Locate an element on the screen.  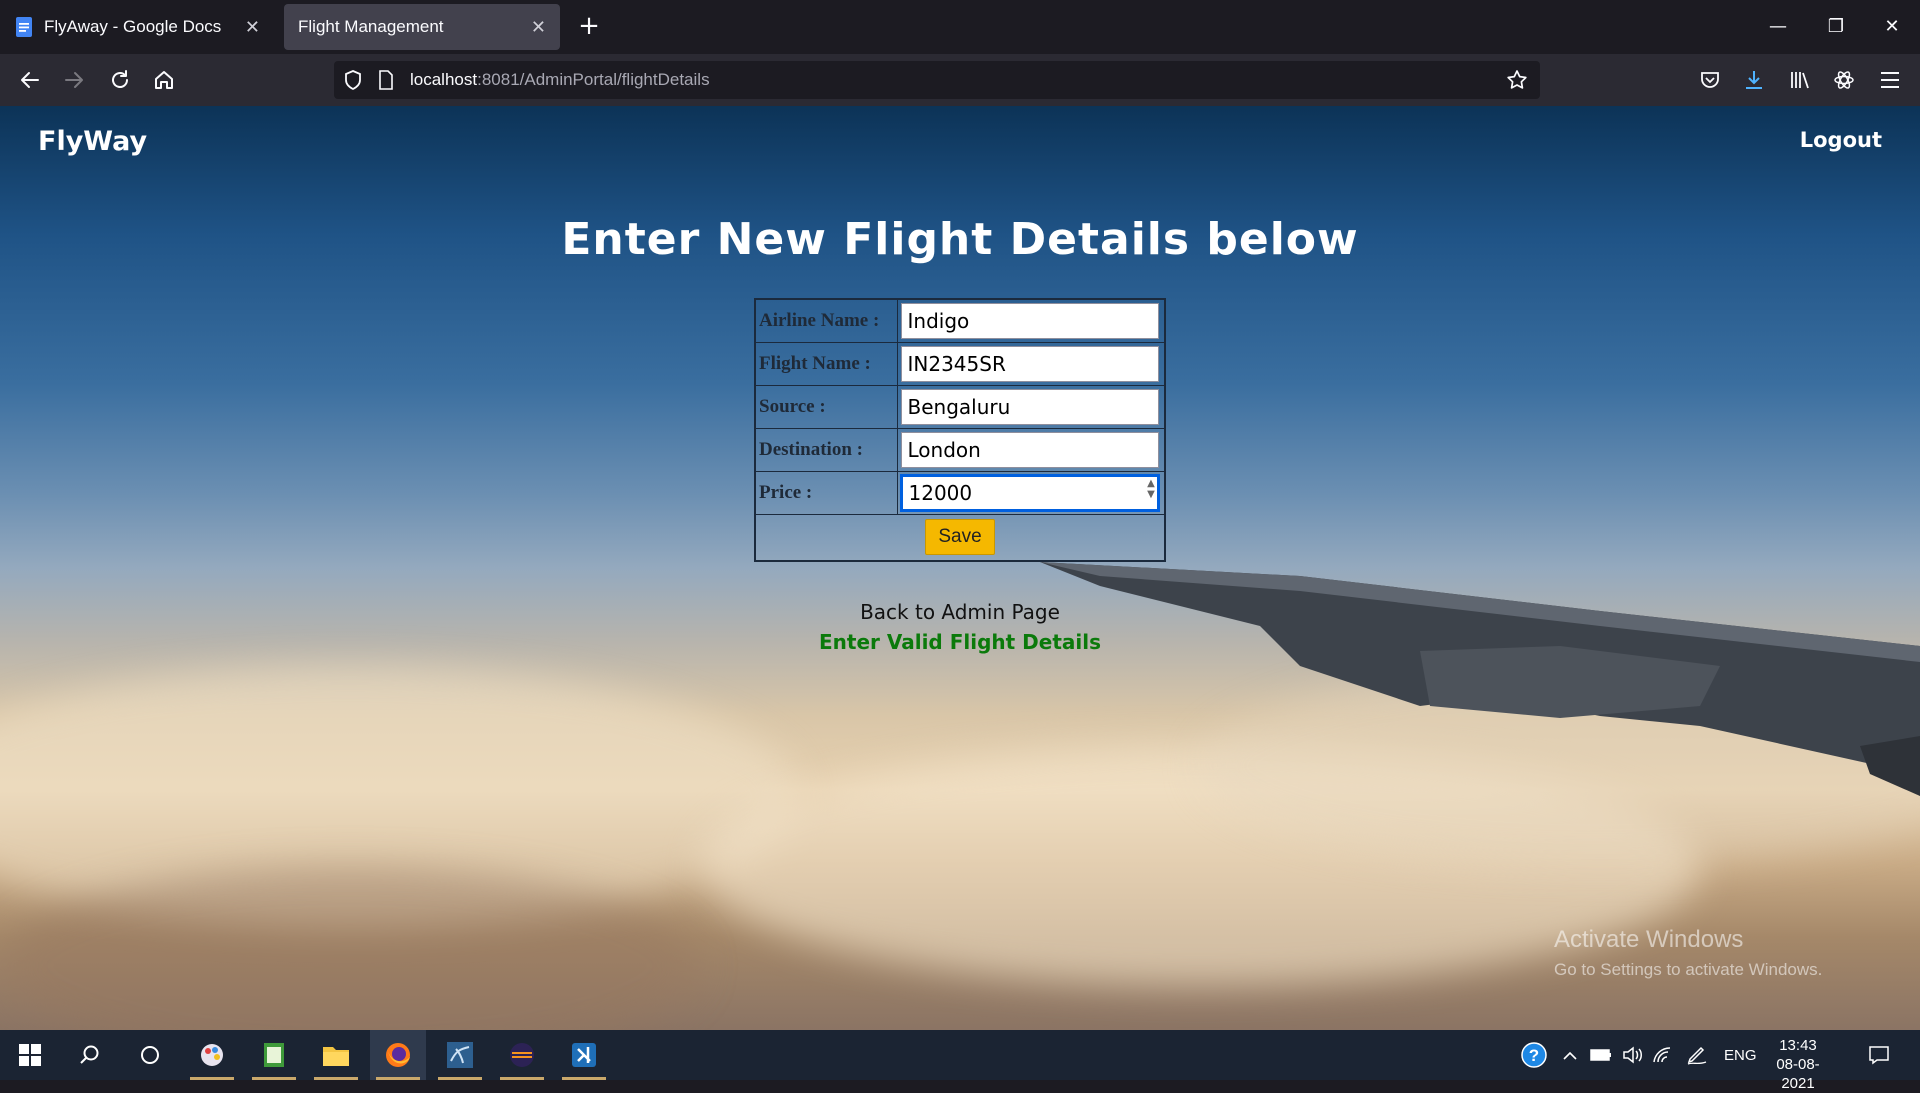
destination-input is located at coordinates (1029, 450).